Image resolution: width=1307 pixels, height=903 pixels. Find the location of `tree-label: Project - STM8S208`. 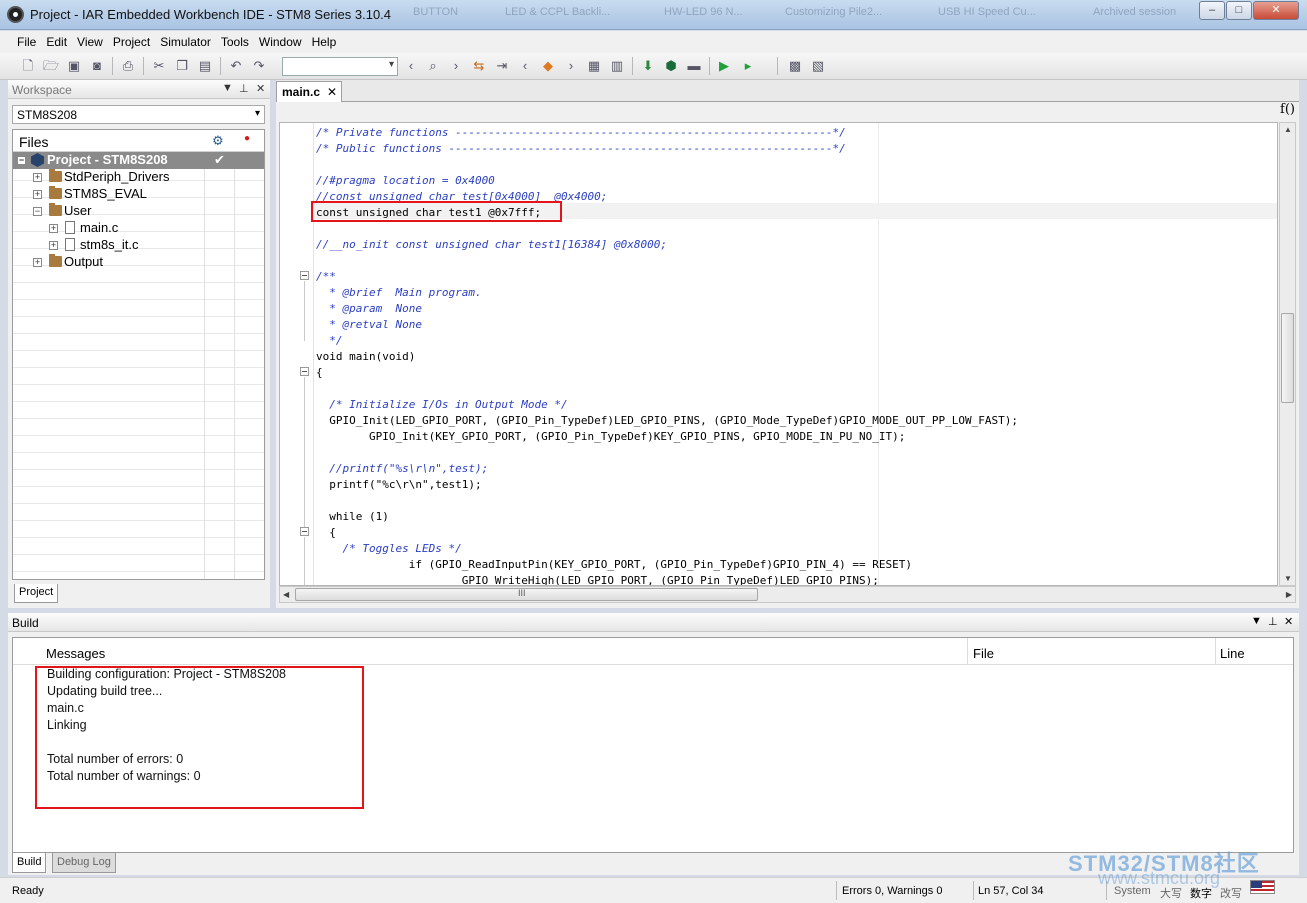

tree-label: Project - STM8S208 is located at coordinates (107, 159).